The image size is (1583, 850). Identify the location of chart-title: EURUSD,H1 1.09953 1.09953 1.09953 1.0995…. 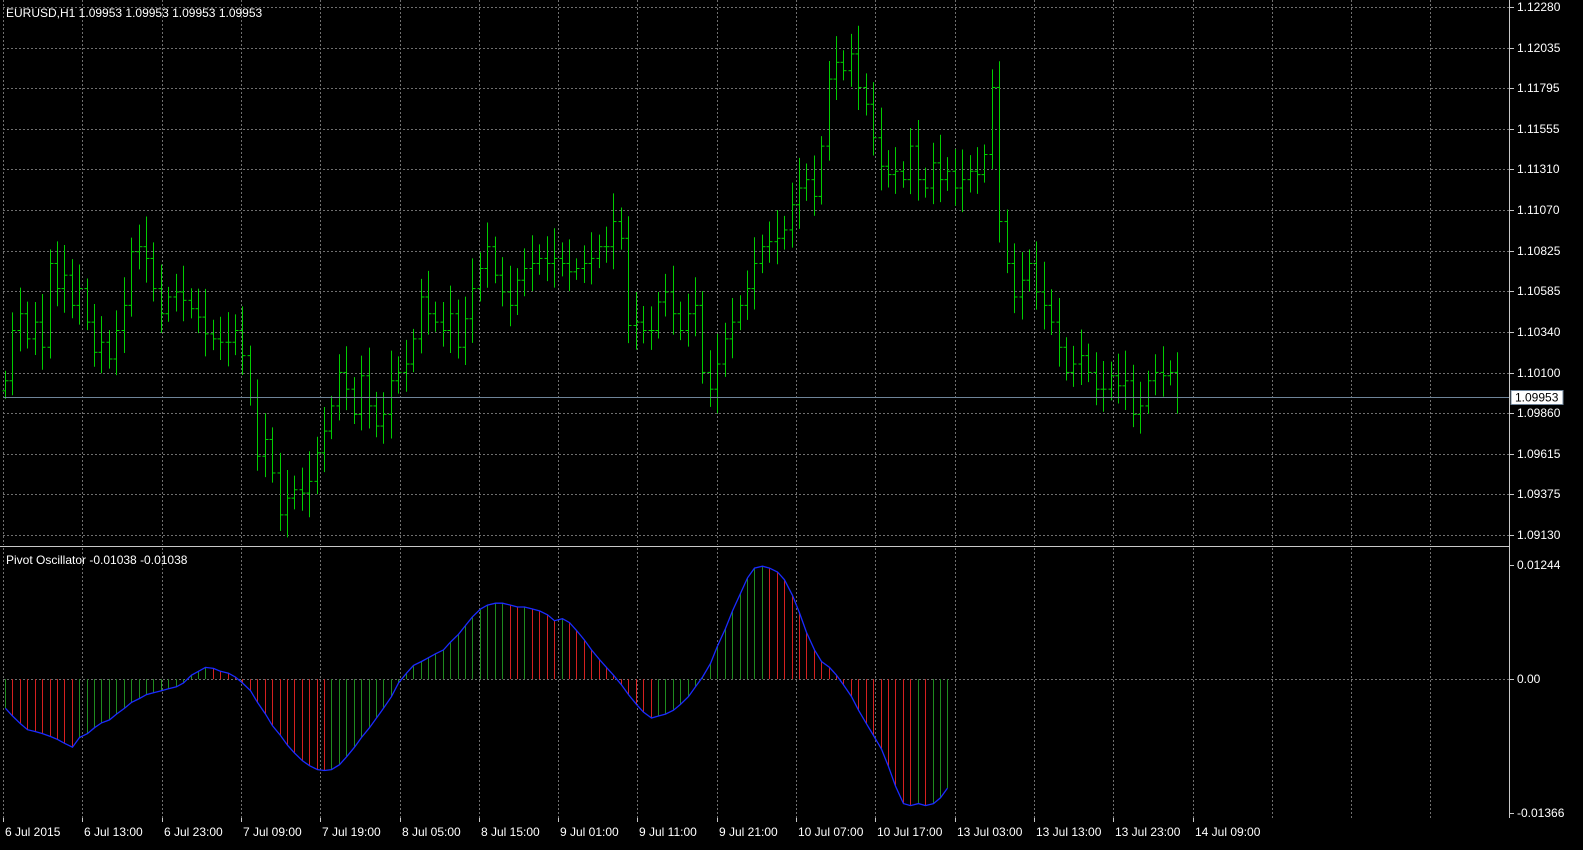
(134, 13).